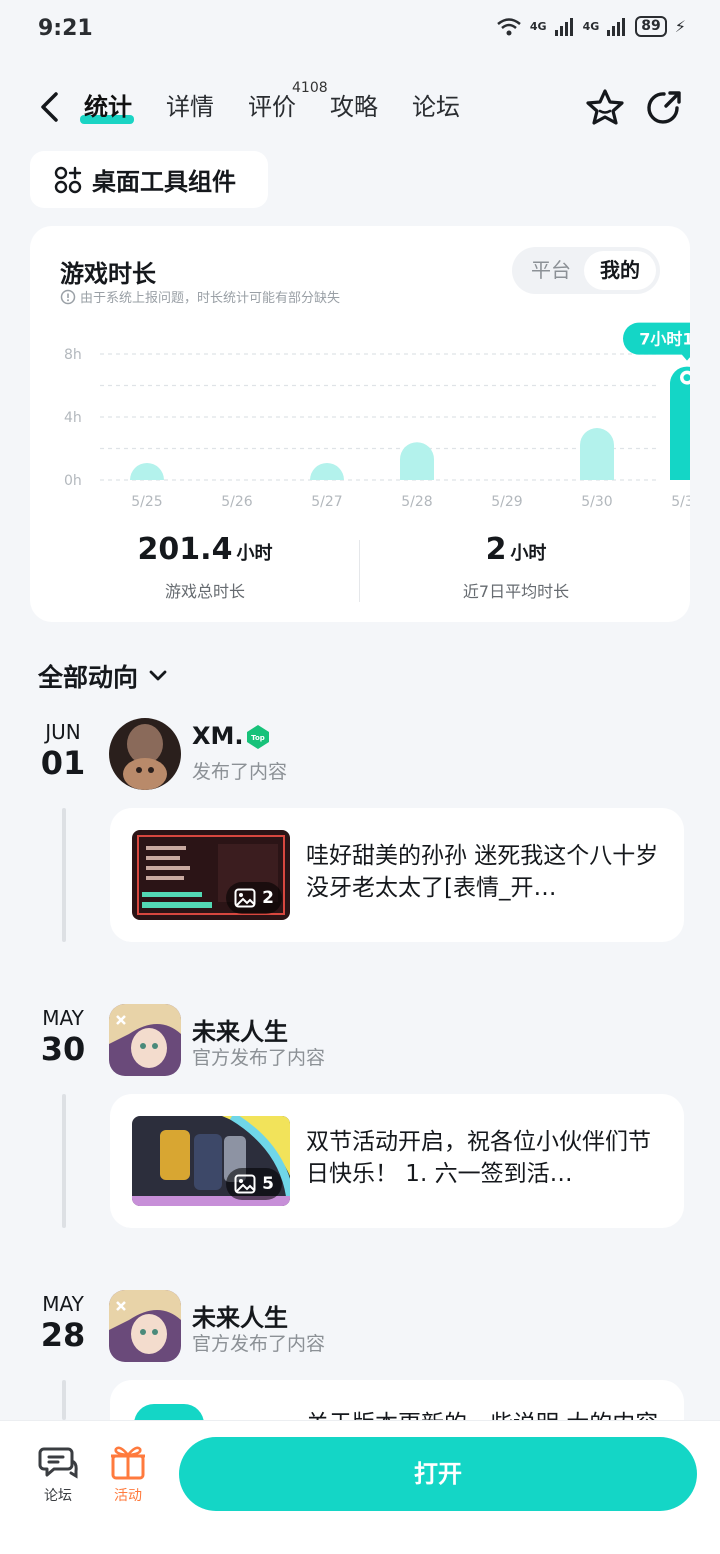 This screenshot has width=720, height=1554. Describe the element at coordinates (326, 502) in the screenshot. I see `x-tick-label: 5/27` at that location.